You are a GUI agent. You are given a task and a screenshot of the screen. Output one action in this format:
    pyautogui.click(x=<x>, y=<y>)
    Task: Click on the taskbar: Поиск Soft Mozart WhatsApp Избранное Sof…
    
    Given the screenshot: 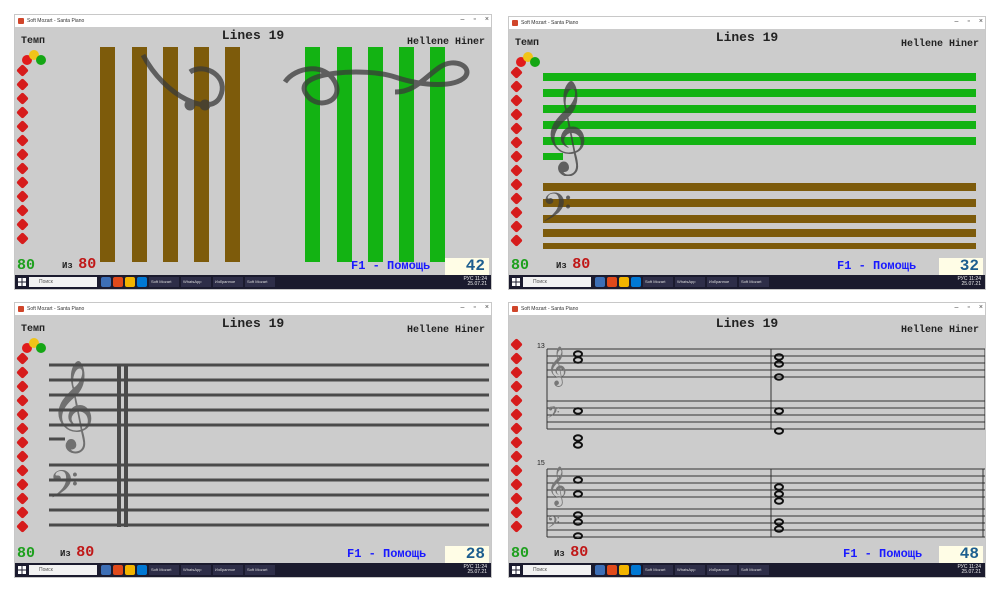 What is the action you would take?
    pyautogui.click(x=253, y=282)
    